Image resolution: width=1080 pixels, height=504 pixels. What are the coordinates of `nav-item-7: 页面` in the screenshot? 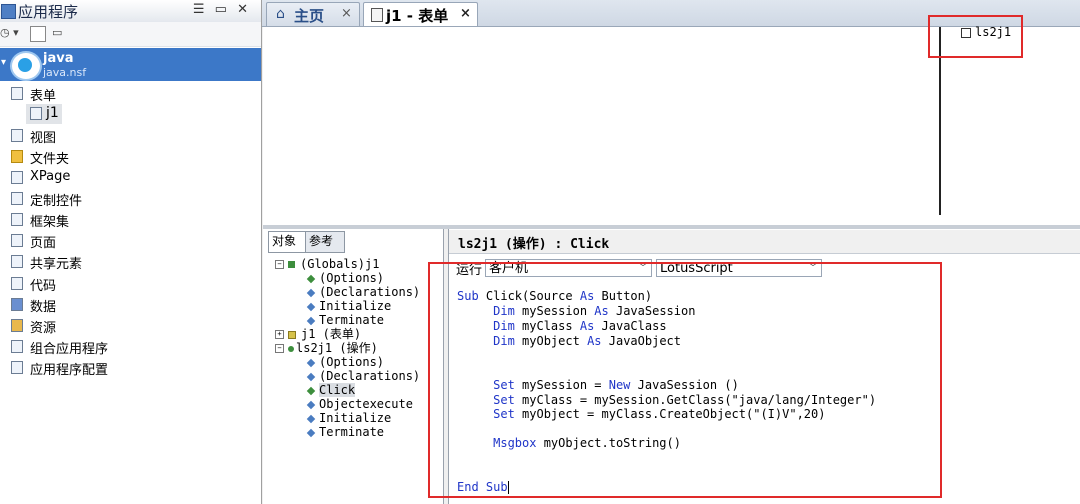 It's located at (130, 241).